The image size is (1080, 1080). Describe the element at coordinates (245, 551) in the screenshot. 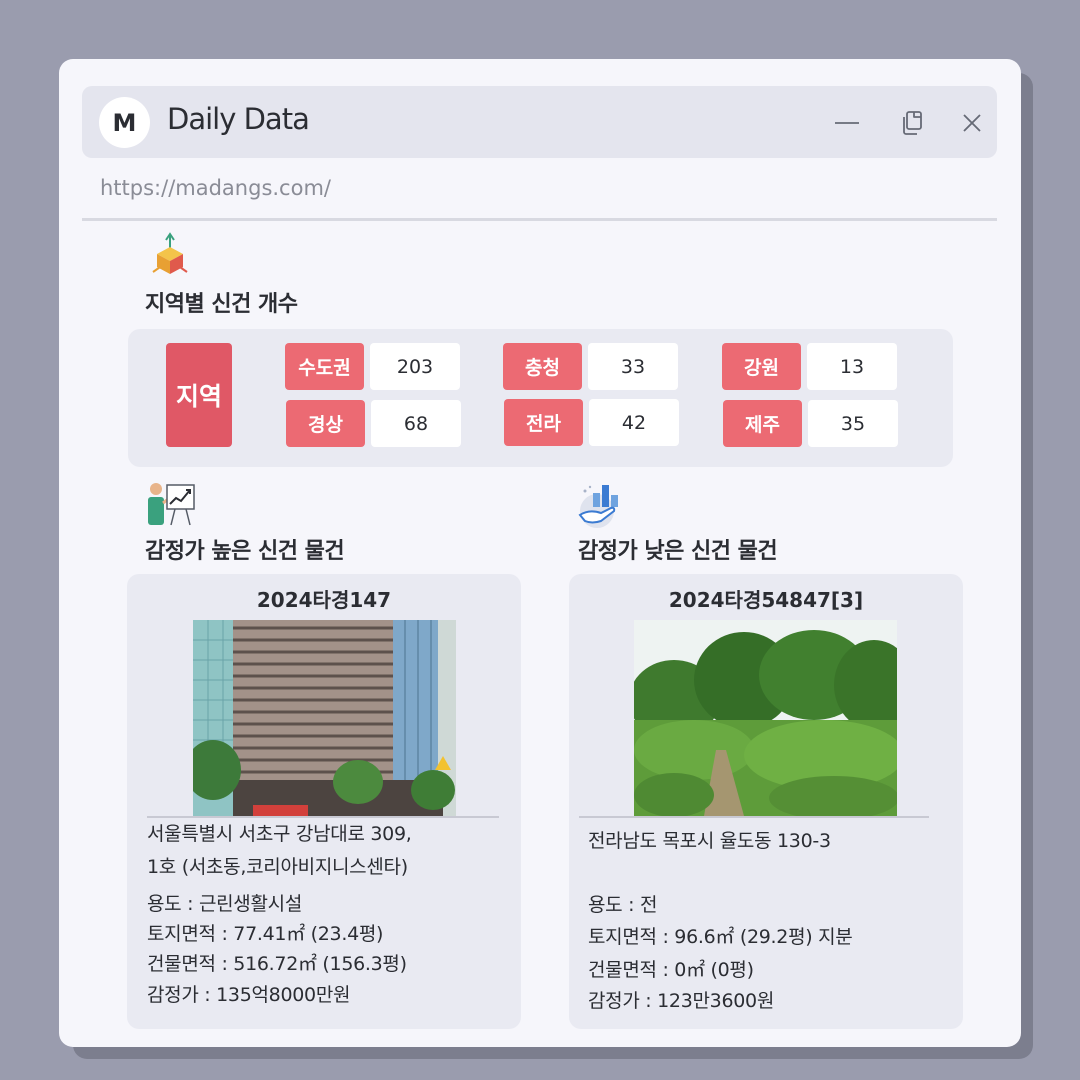

I see `high-section-title: 감정가 높은 신건 물건` at that location.